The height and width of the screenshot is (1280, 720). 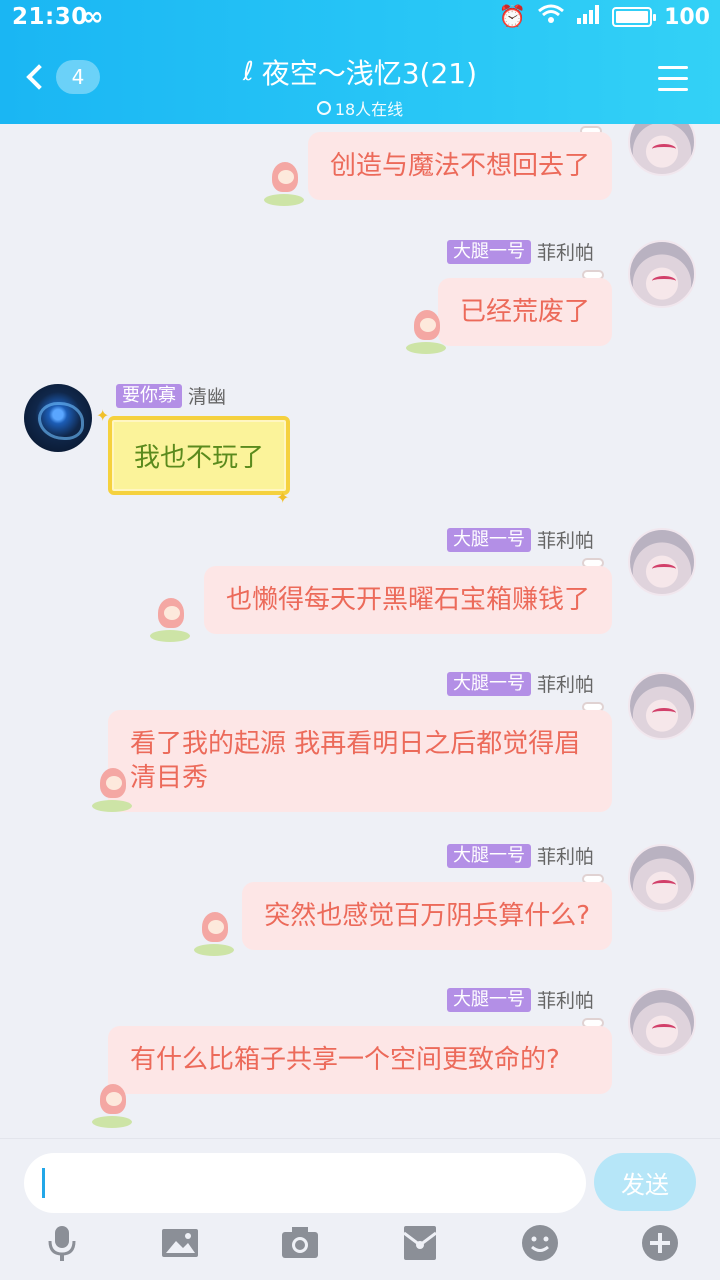 I want to click on title-badge: 要你寡, so click(x=149, y=395).